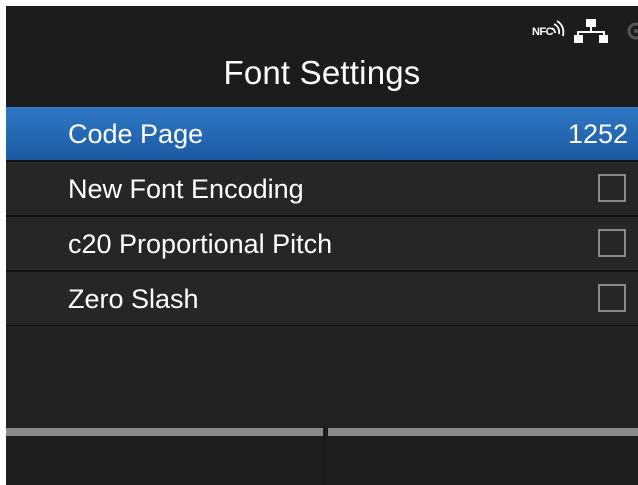  I want to click on menu-item-label: New Font Encoding, so click(186, 189).